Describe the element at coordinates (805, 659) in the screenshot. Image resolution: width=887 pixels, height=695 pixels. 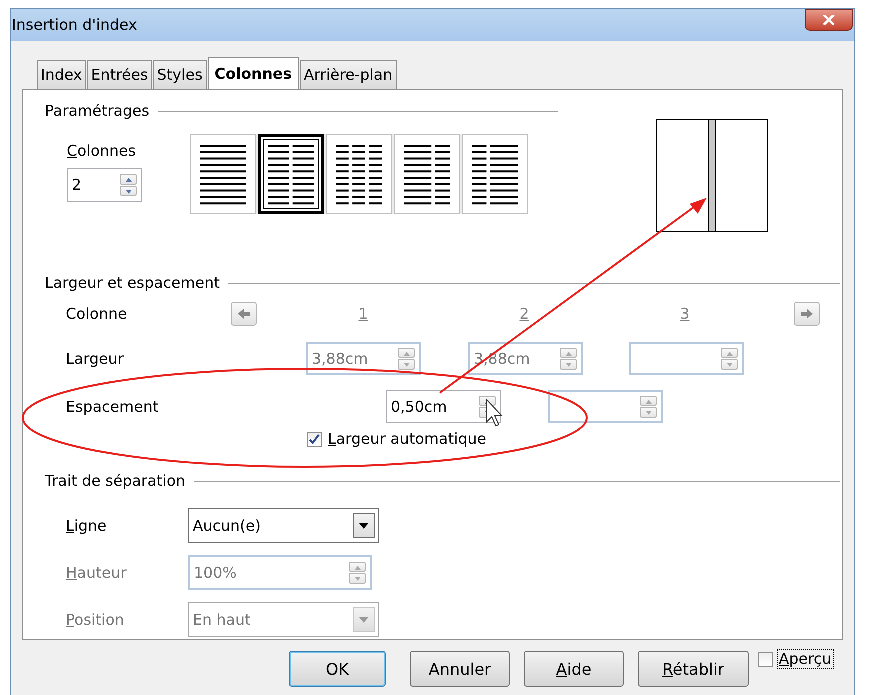
I see `checkbox-label: Aperçu` at that location.